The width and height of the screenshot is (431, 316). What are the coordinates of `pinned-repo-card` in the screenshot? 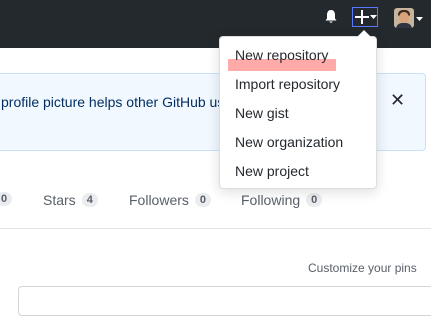 It's located at (224, 301).